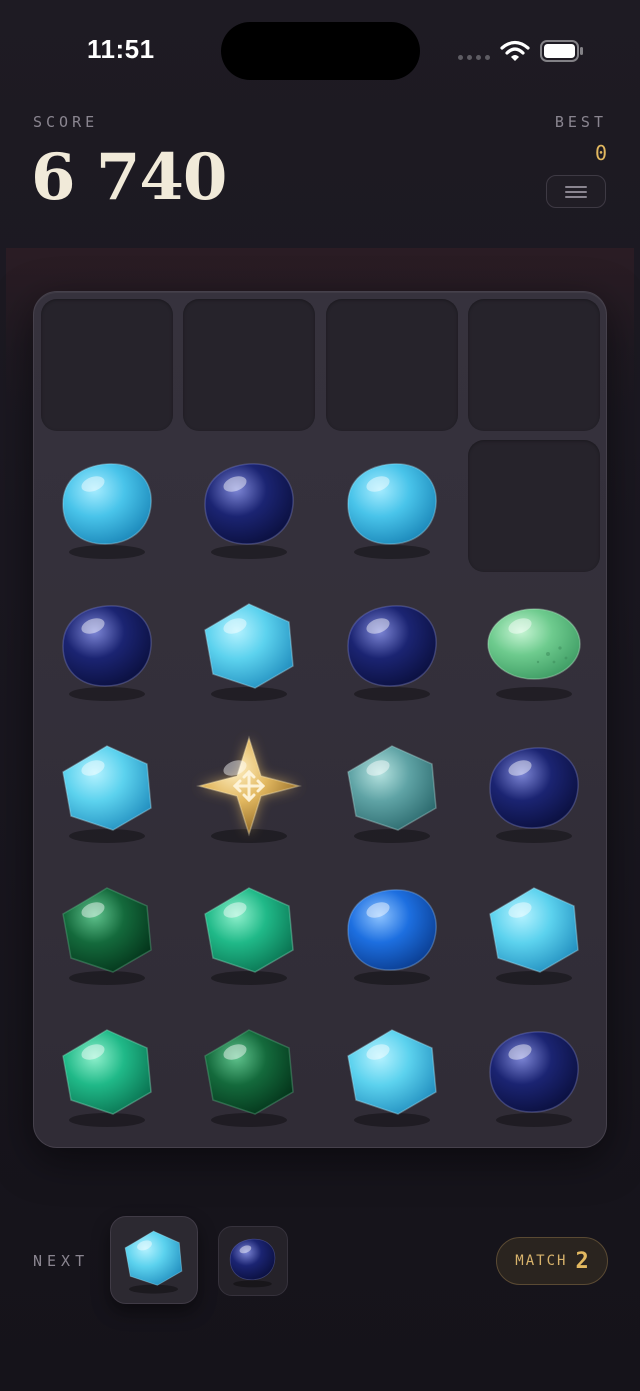  I want to click on menu-button, so click(576, 191).